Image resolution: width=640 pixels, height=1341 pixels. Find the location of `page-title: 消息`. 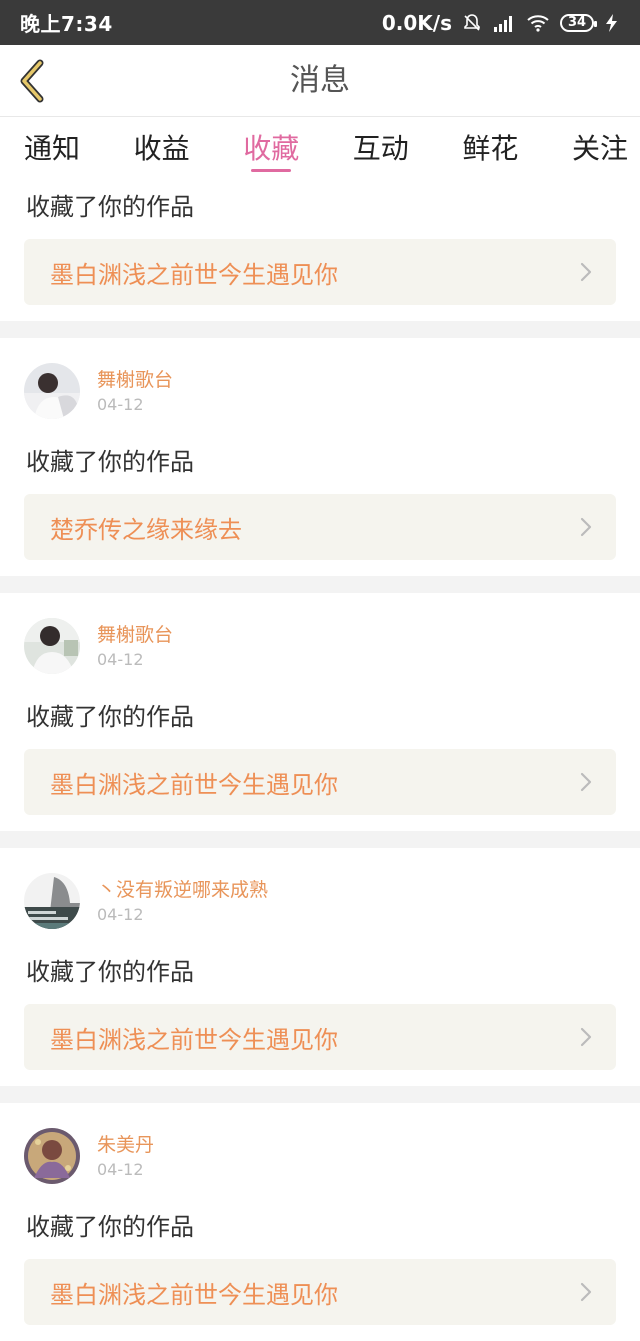

page-title: 消息 is located at coordinates (320, 80).